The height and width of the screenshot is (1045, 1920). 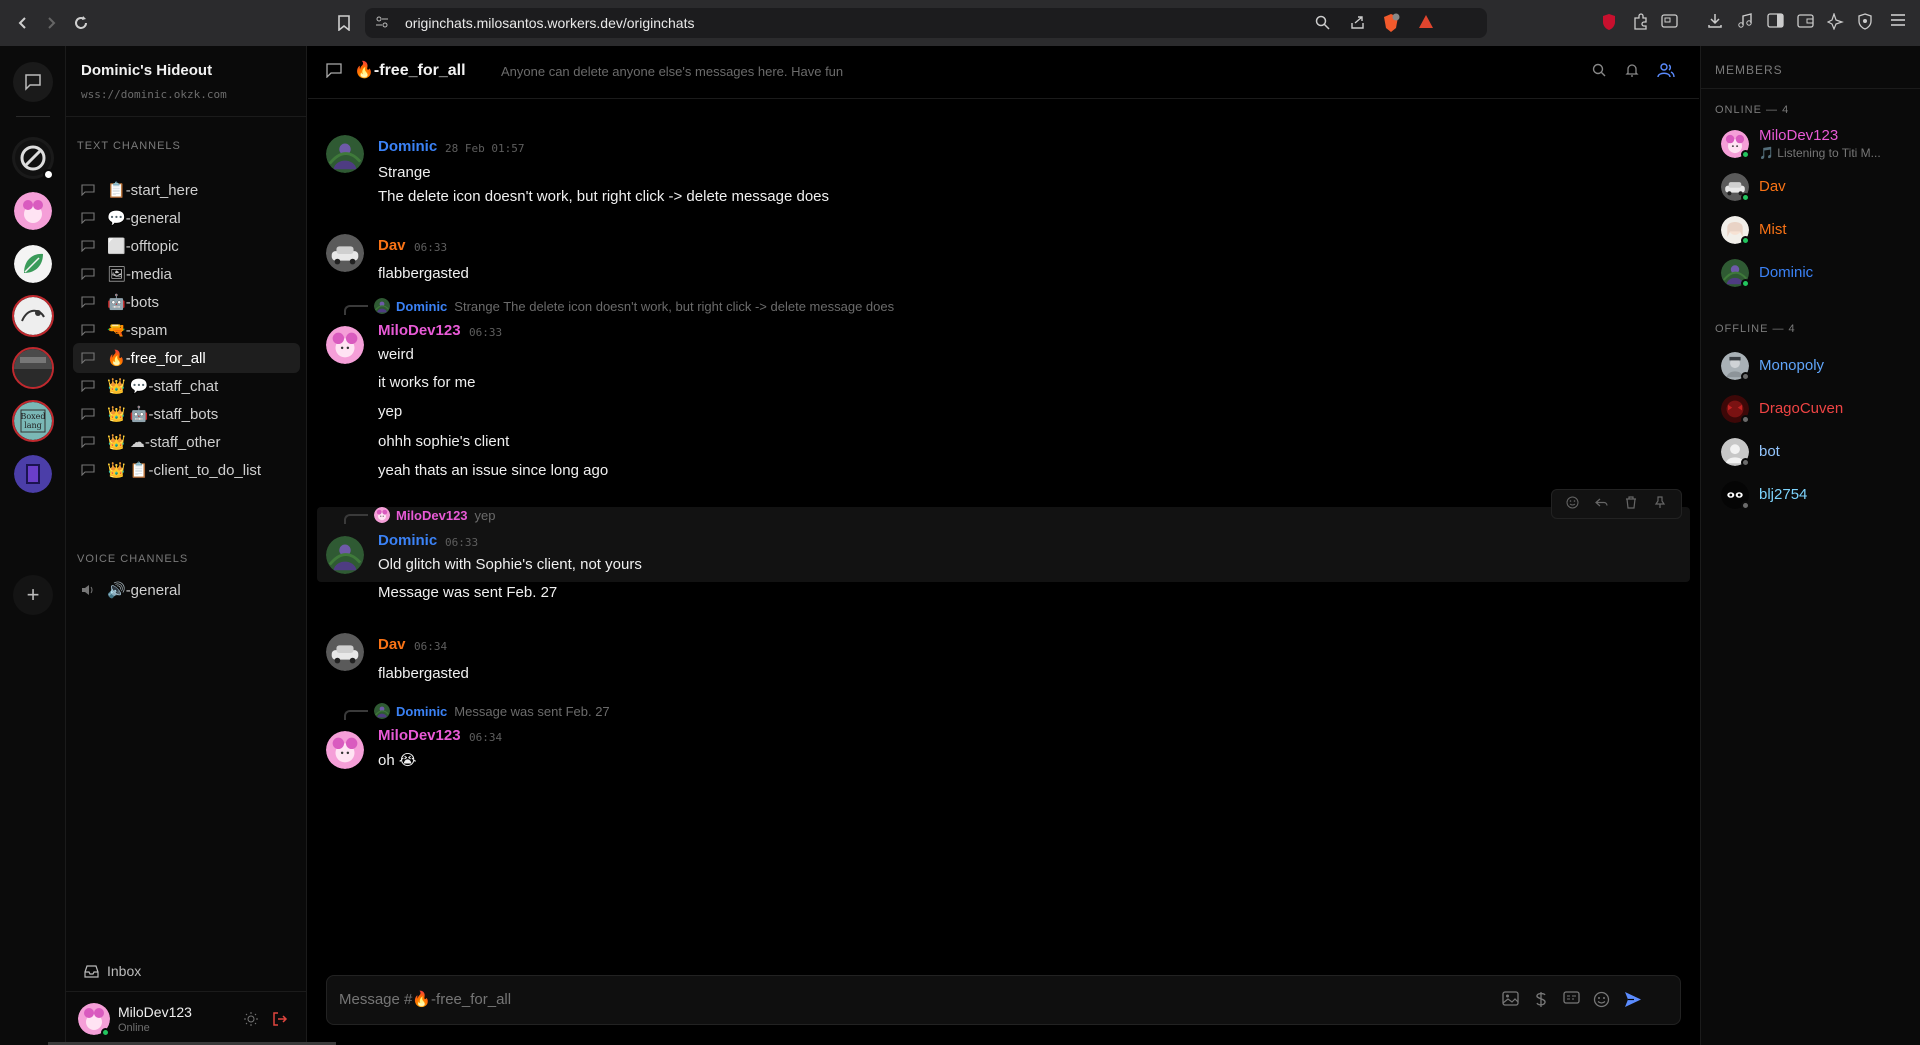 I want to click on zoom-icon, so click(x=1322, y=24).